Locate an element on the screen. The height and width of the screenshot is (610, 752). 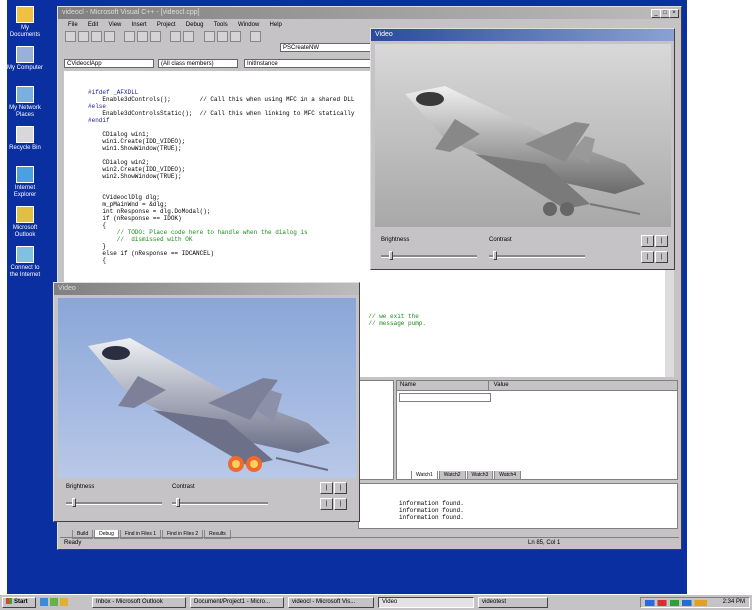
code-line: // we exit the is located at coordinates (386, 316).